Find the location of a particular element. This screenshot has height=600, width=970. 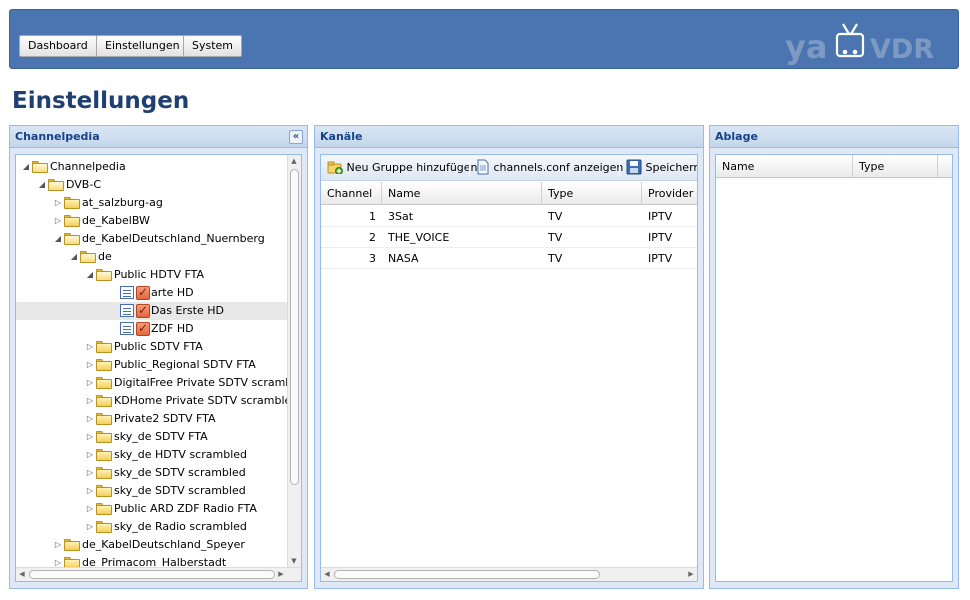

tree-item-label: sky_de HDTV scrambled is located at coordinates (180, 454).